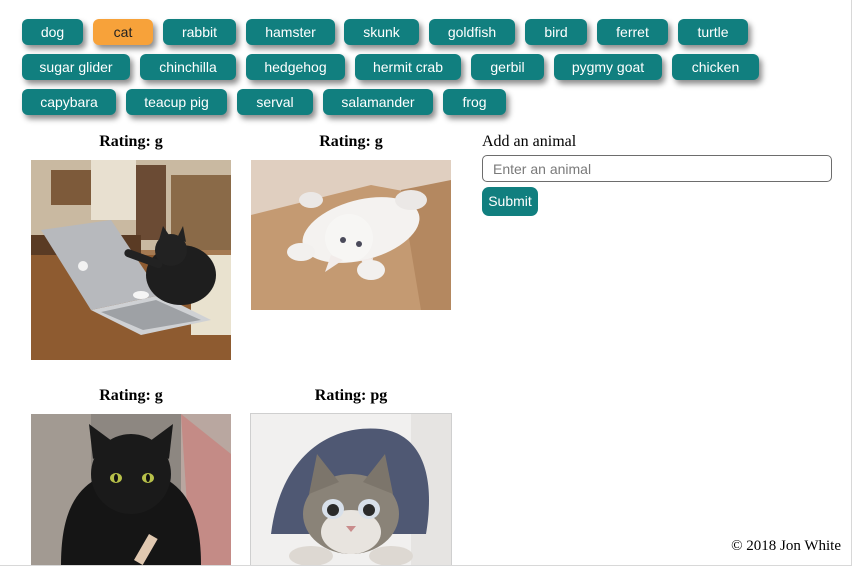 This screenshot has width=853, height=568. I want to click on gif-rating: Rating: pg, so click(351, 395).